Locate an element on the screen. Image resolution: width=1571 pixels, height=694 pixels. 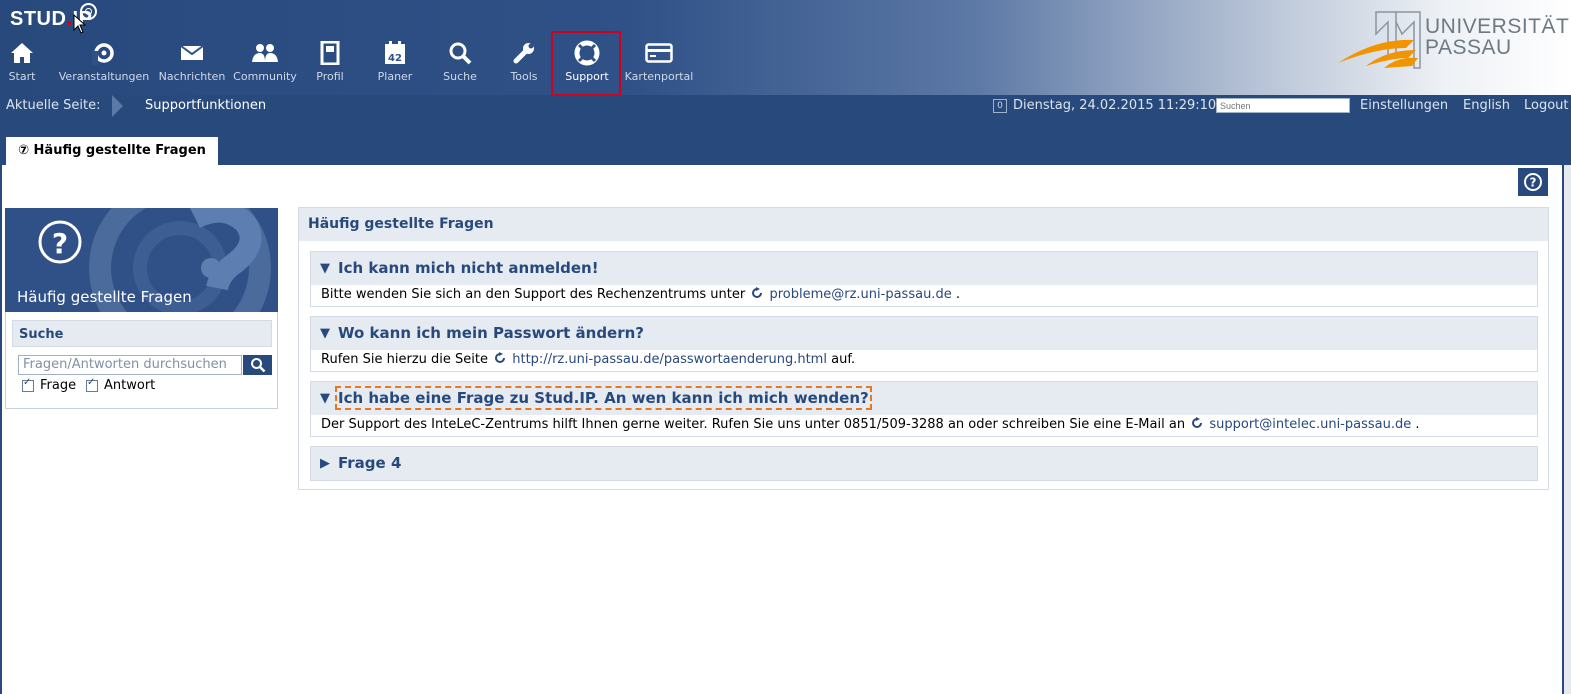
card-icon is located at coordinates (659, 53).